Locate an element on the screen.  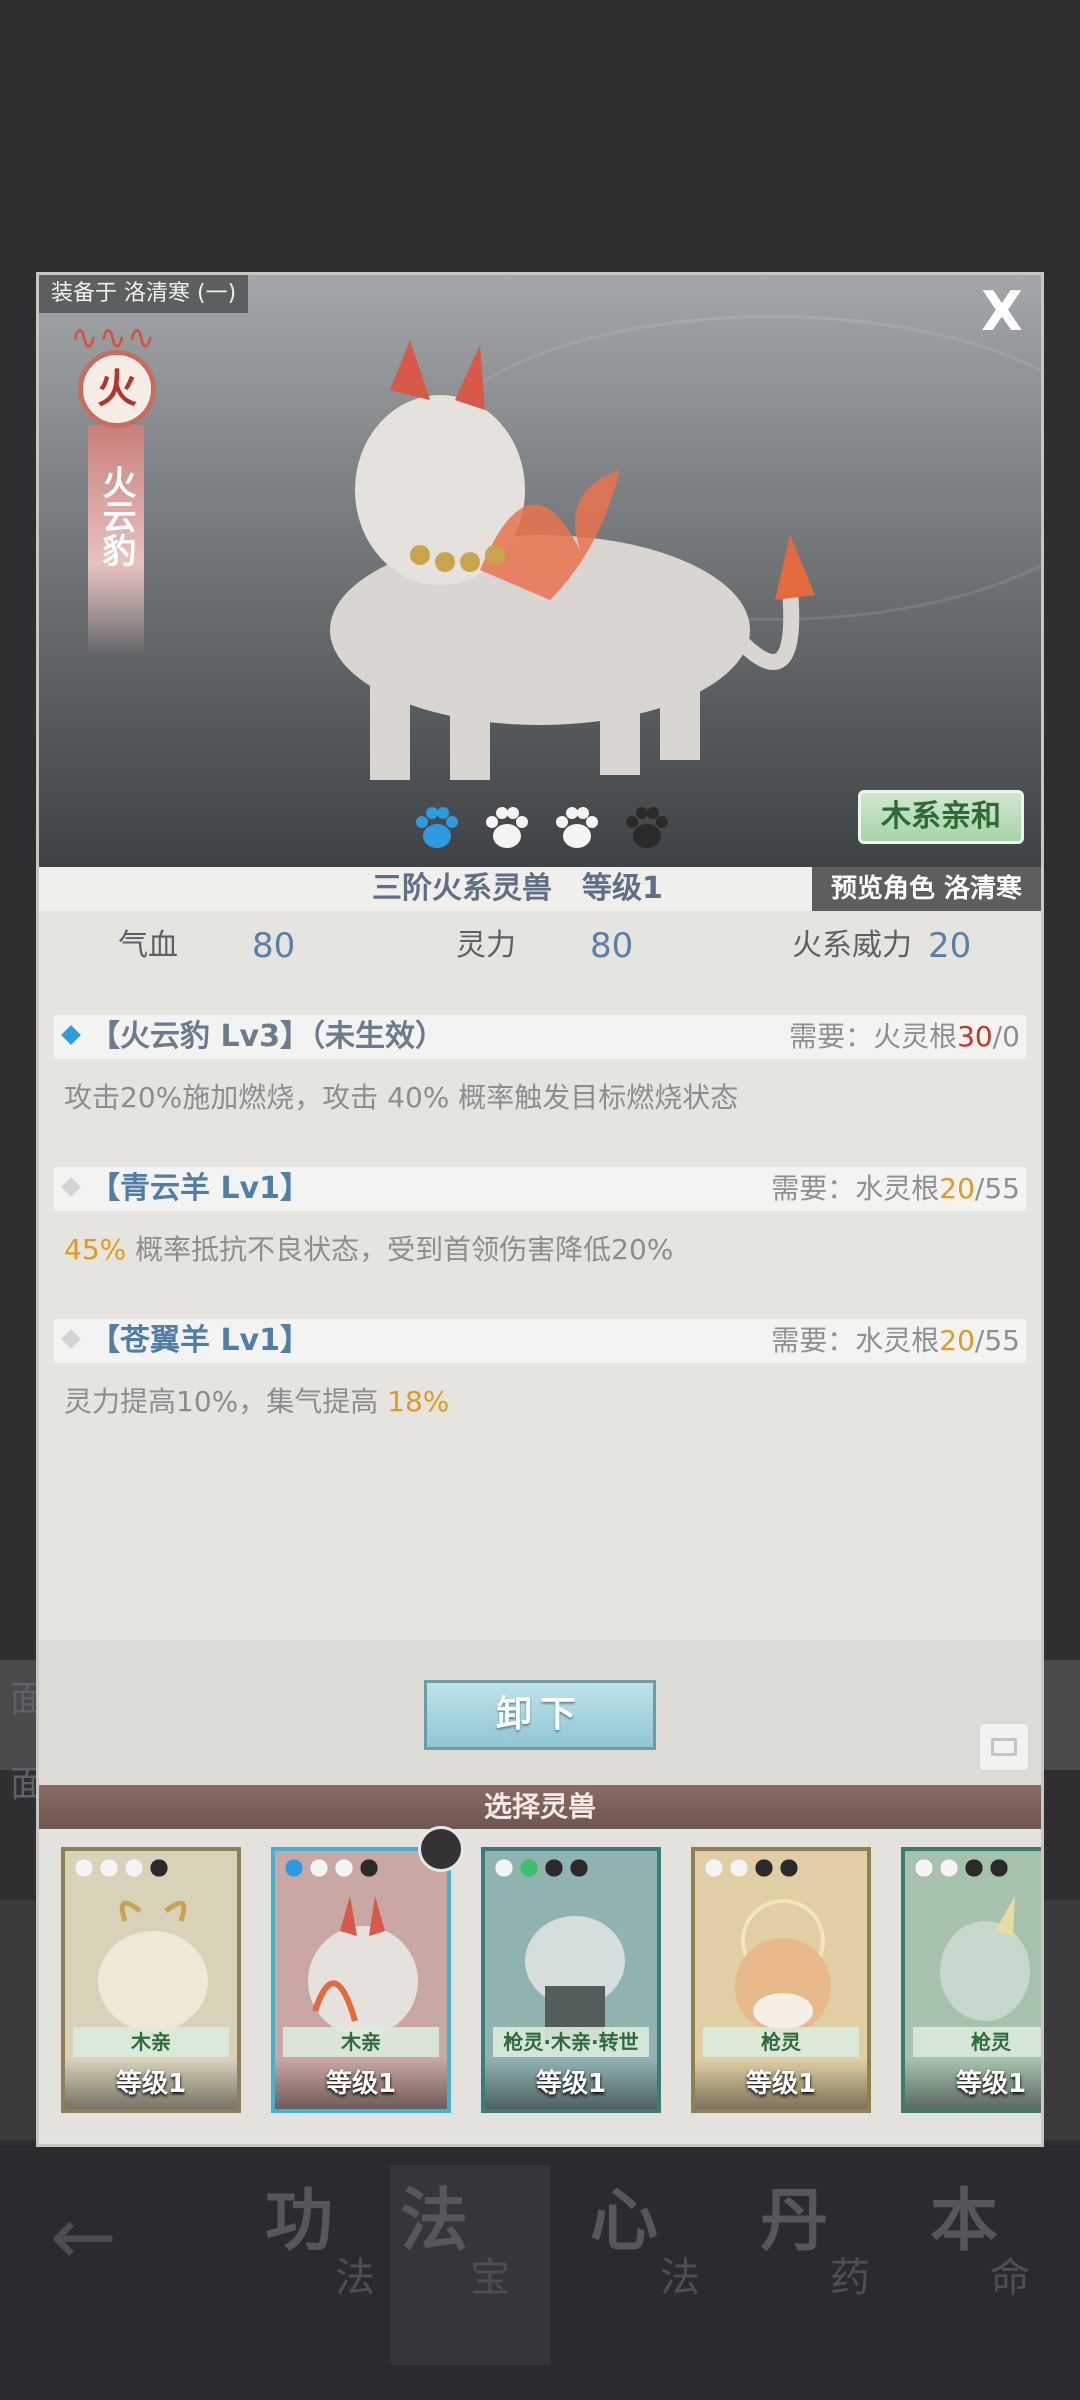
skill-name: 【青云羊 Lv1】 is located at coordinates (185, 1189).